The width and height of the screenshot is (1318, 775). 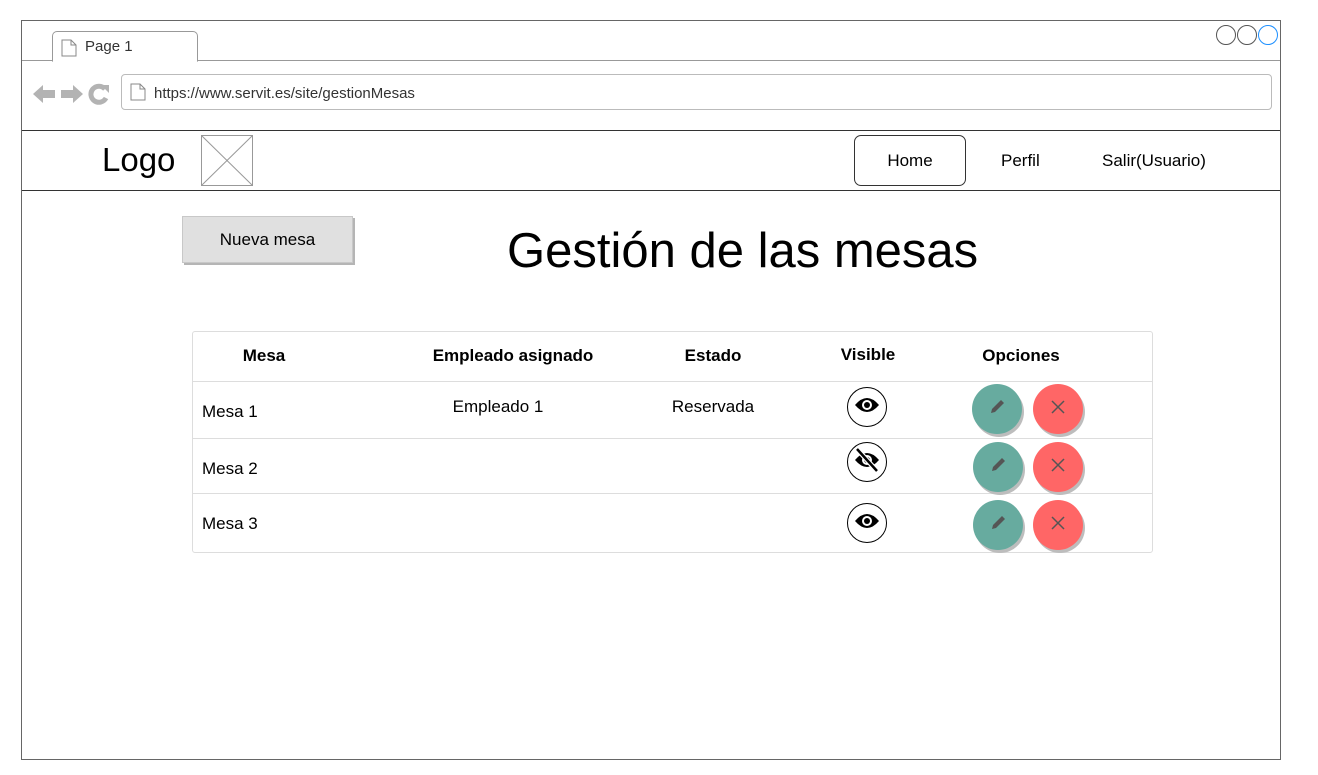 I want to click on tab-label: Page 1, so click(x=109, y=46).